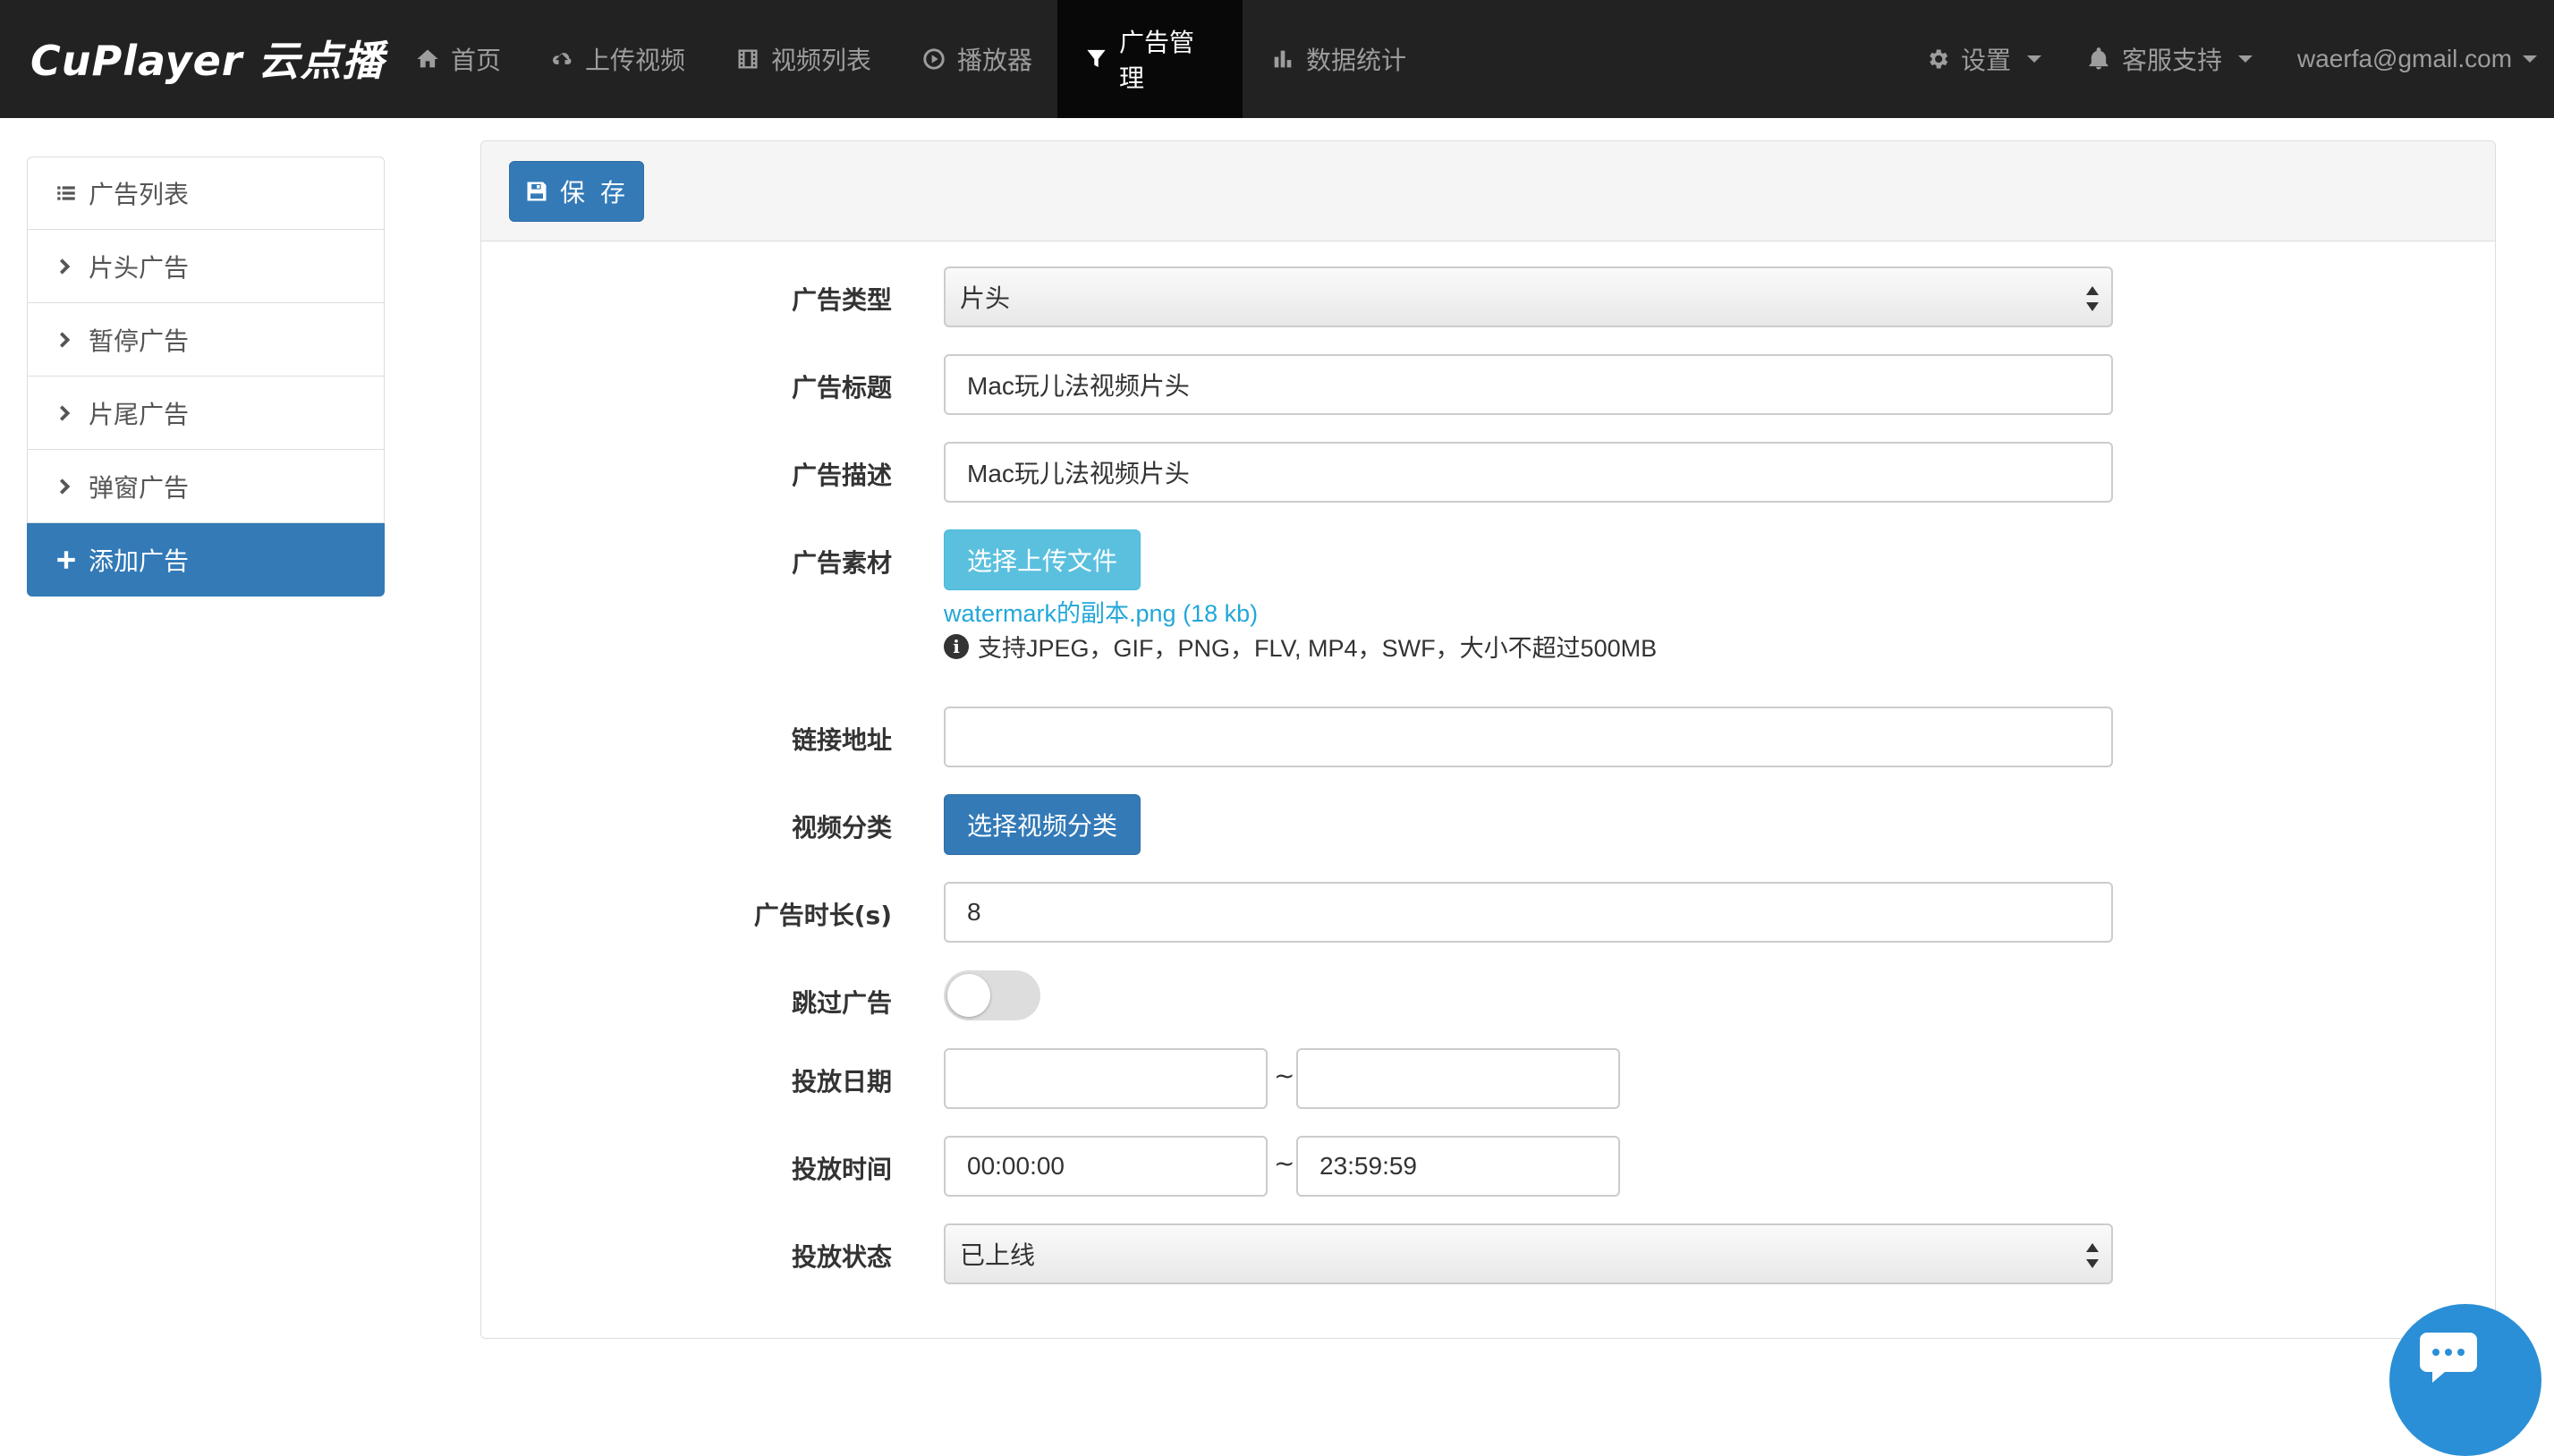  I want to click on sidebar-item-label: 弹窗广告, so click(139, 488).